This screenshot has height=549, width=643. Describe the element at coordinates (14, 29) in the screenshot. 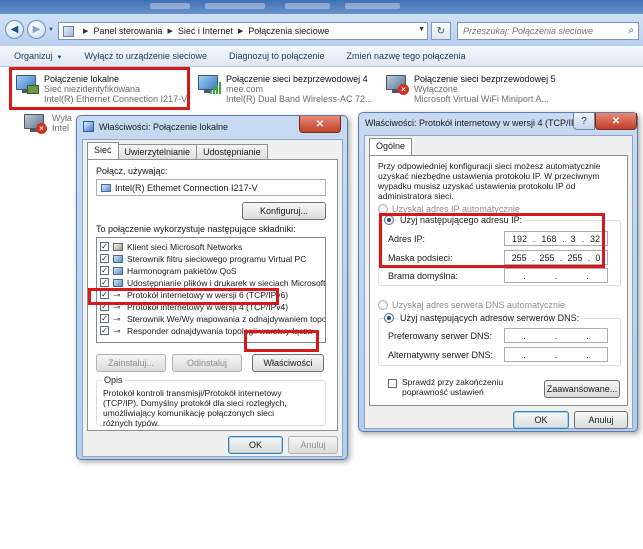

I see `back-button: ◀` at that location.